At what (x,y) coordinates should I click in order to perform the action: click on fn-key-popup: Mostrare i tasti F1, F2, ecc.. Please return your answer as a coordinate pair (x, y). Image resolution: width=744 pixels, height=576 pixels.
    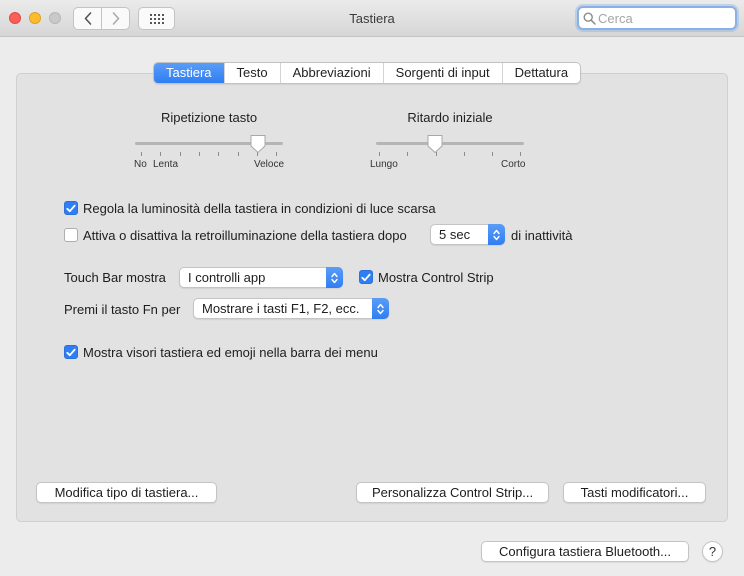
    Looking at the image, I should click on (291, 308).